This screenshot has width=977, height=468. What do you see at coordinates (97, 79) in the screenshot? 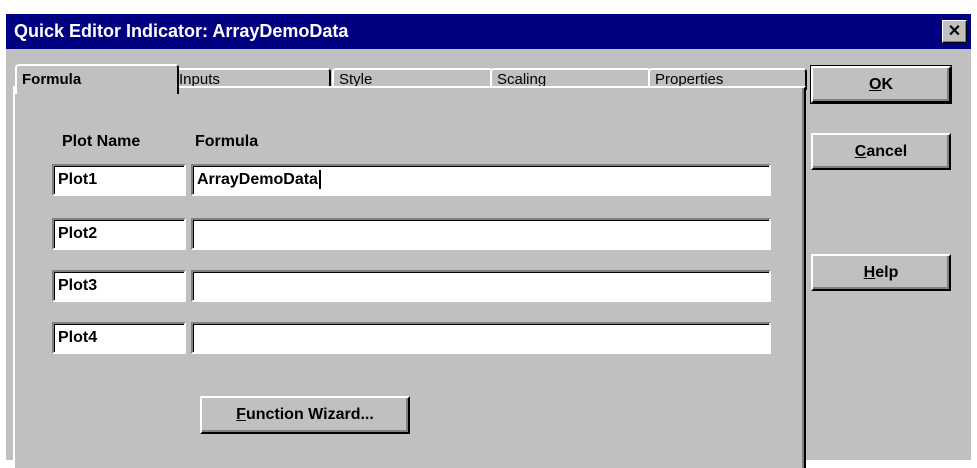
I see `tab-formula: Formula` at bounding box center [97, 79].